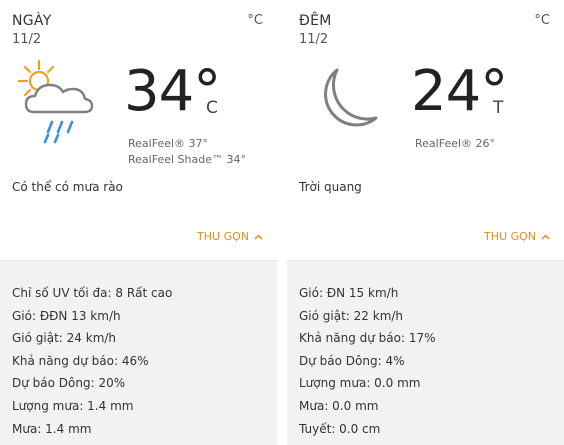 This screenshot has height=445, width=564. Describe the element at coordinates (314, 39) in the screenshot. I see `night-date-label: 11/2` at that location.